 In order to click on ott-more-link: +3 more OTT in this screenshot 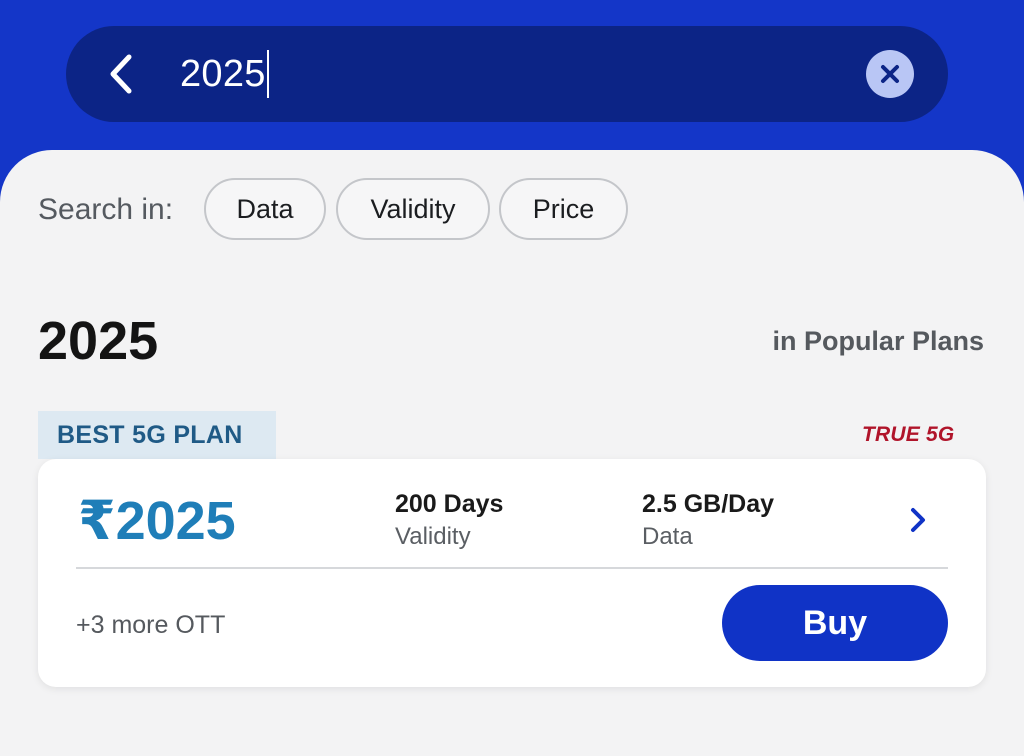, I will do `click(150, 625)`.